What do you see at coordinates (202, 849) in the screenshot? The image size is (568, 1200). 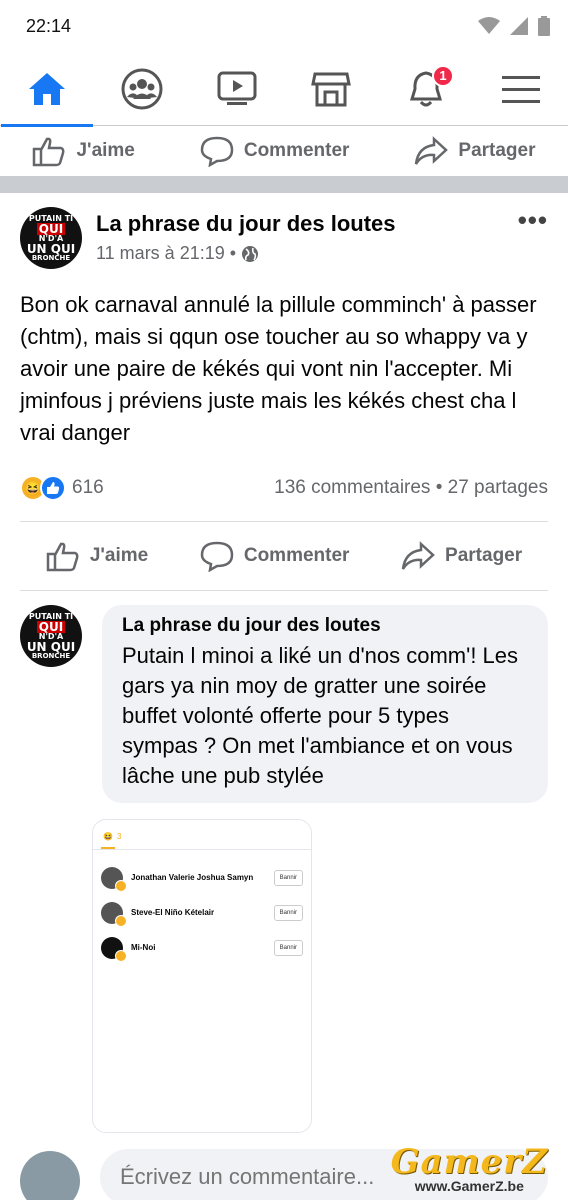 I see `att-separator` at bounding box center [202, 849].